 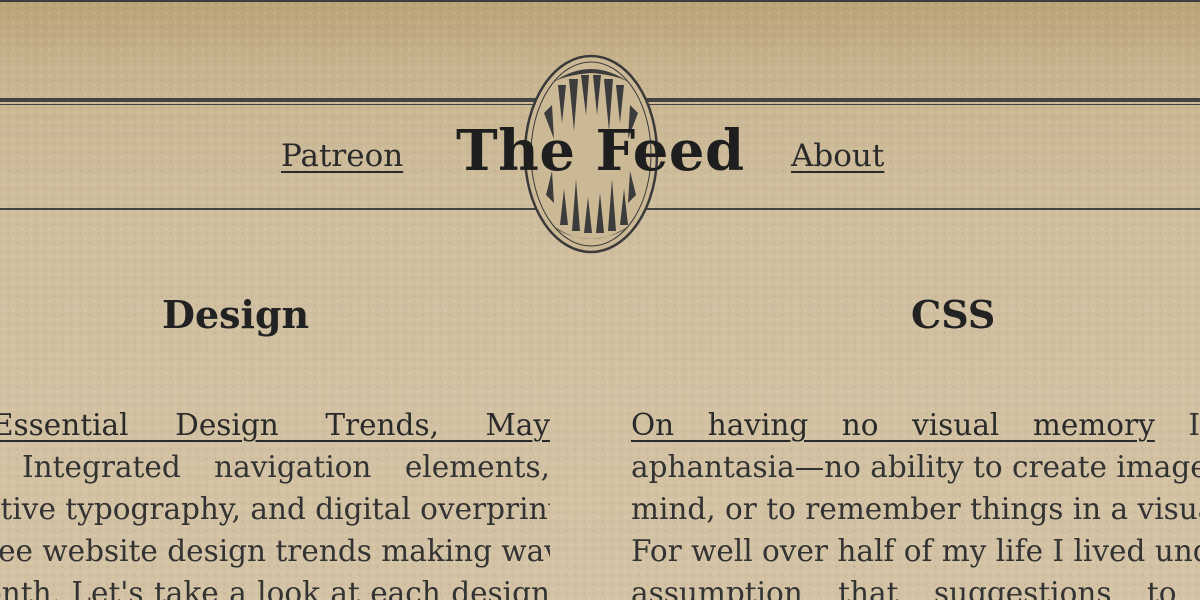 What do you see at coordinates (600, 151) in the screenshot?
I see `site-title: The Feed` at bounding box center [600, 151].